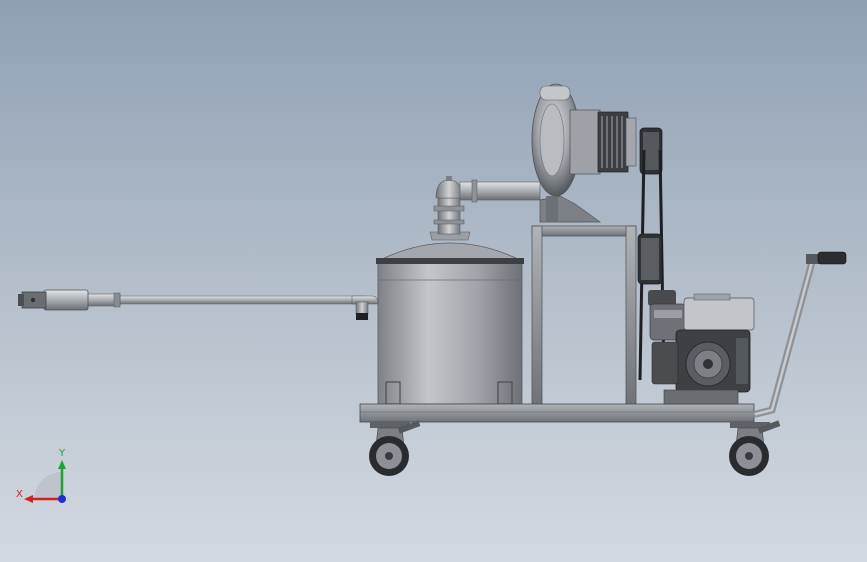 This screenshot has width=867, height=562. Describe the element at coordinates (62, 499) in the screenshot. I see `triad-z-axis` at that location.